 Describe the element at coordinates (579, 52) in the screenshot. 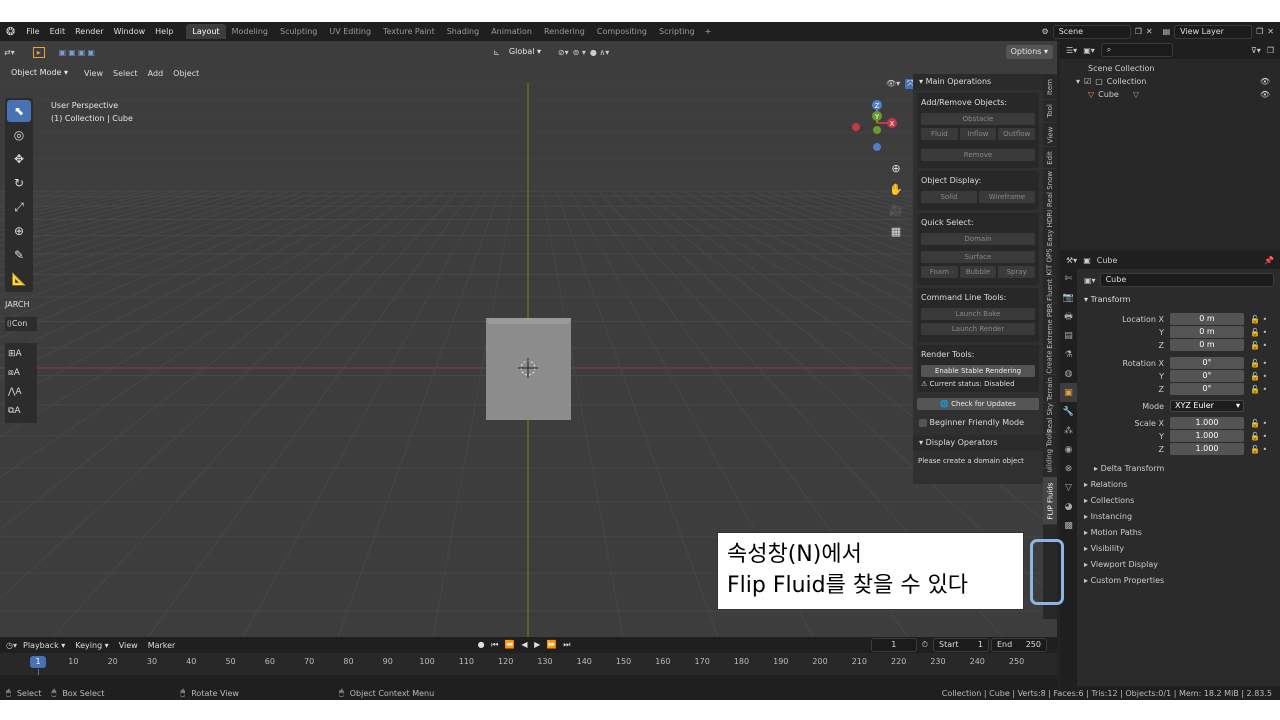

I see `snap-icon: ⊚ ▾` at that location.